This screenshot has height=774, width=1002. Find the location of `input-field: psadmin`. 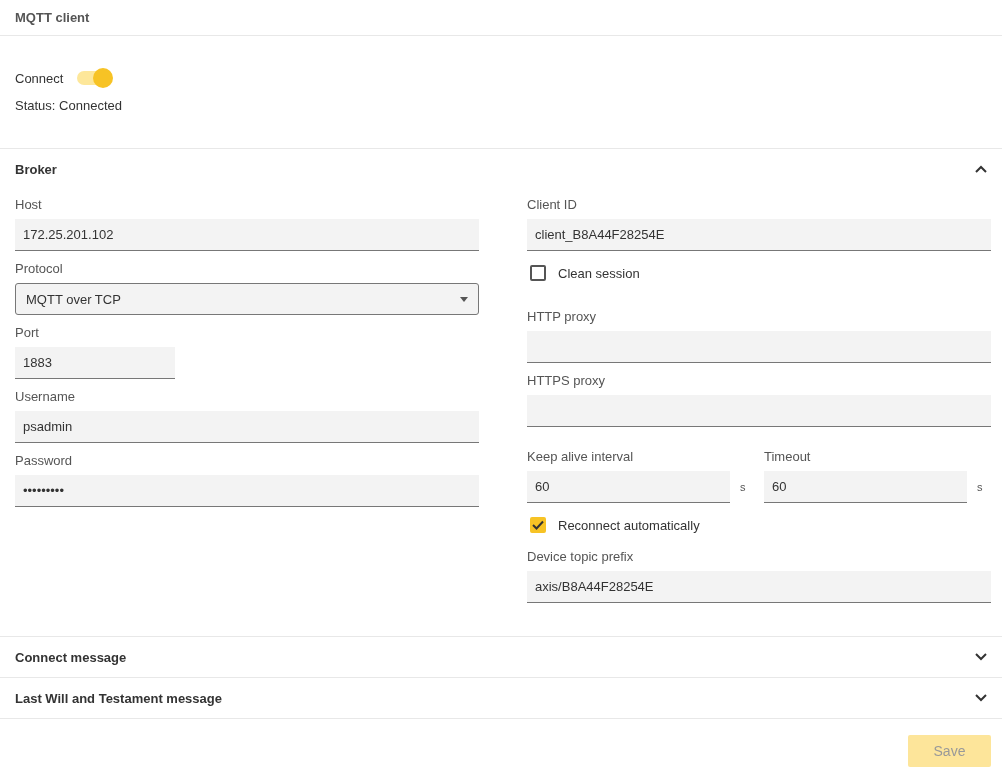

input-field: psadmin is located at coordinates (247, 427).